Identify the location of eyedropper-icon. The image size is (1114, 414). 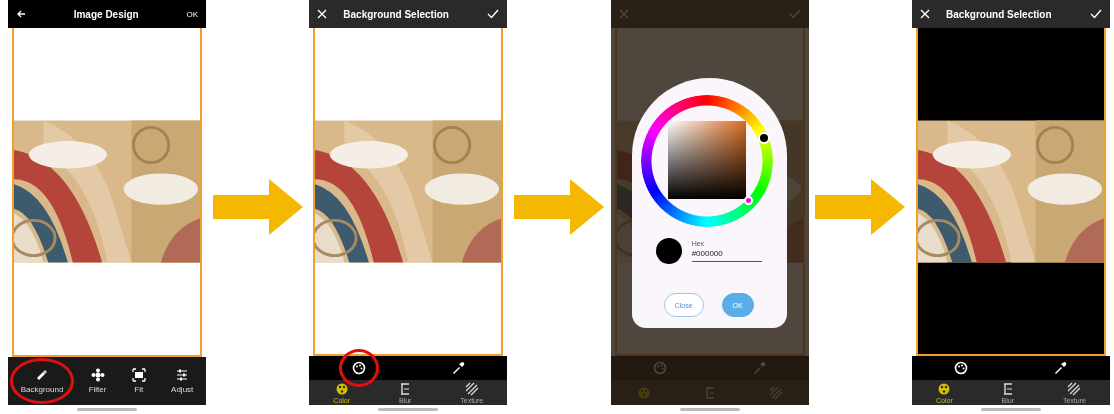
(1060, 368).